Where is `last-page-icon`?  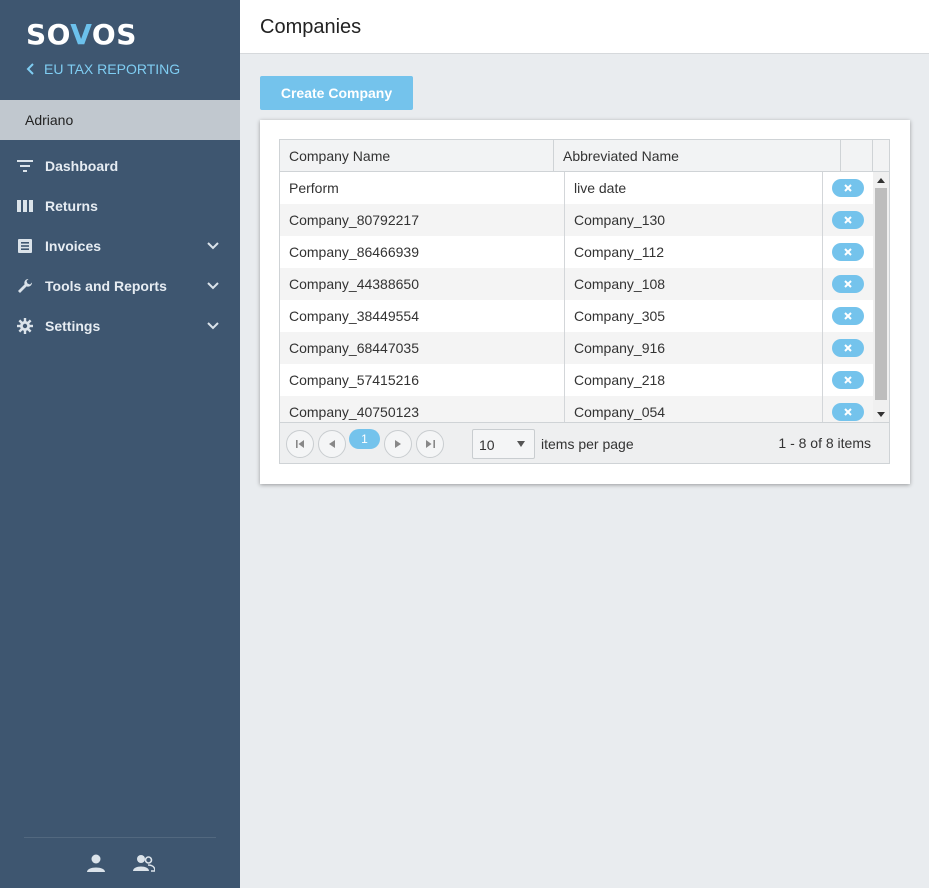
last-page-icon is located at coordinates (430, 444).